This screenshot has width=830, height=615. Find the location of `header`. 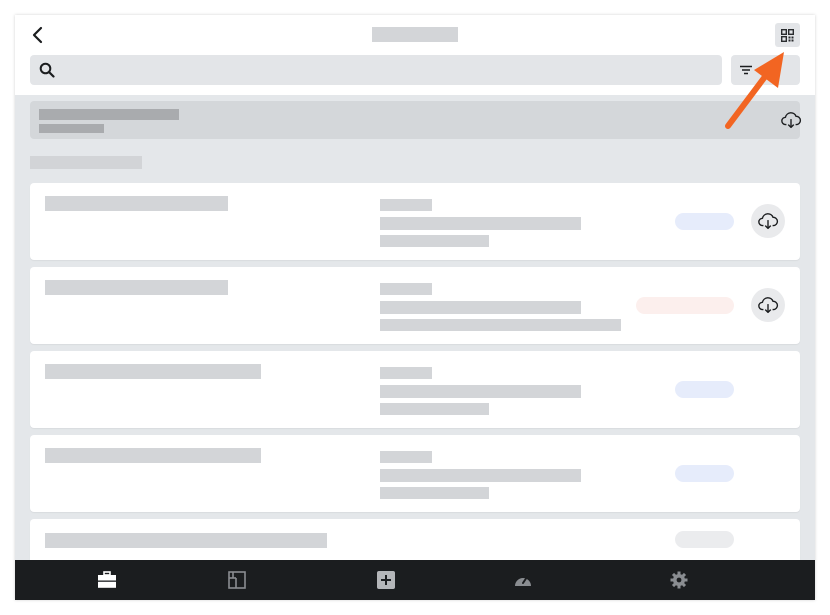

header is located at coordinates (415, 55).